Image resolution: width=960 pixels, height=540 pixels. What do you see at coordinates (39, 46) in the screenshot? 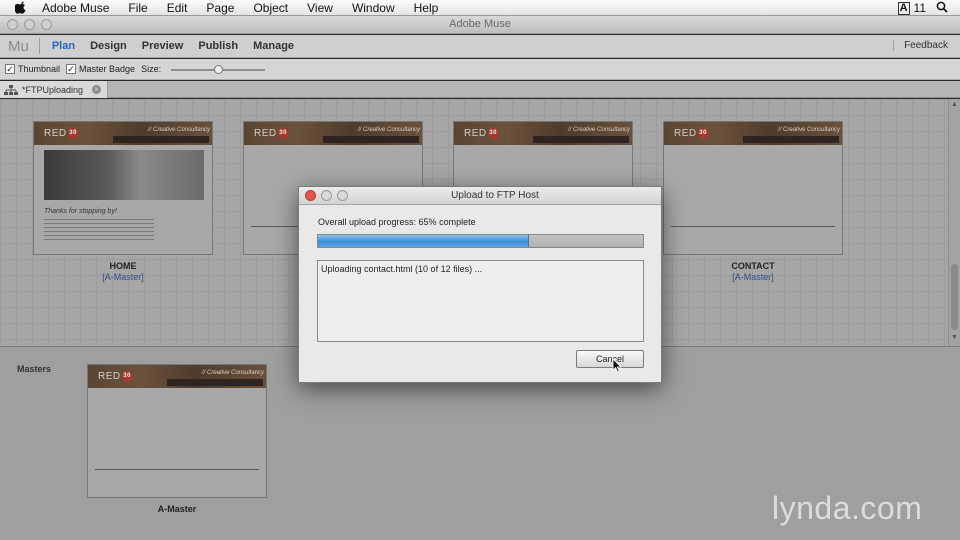
I see `nav-divider` at bounding box center [39, 46].